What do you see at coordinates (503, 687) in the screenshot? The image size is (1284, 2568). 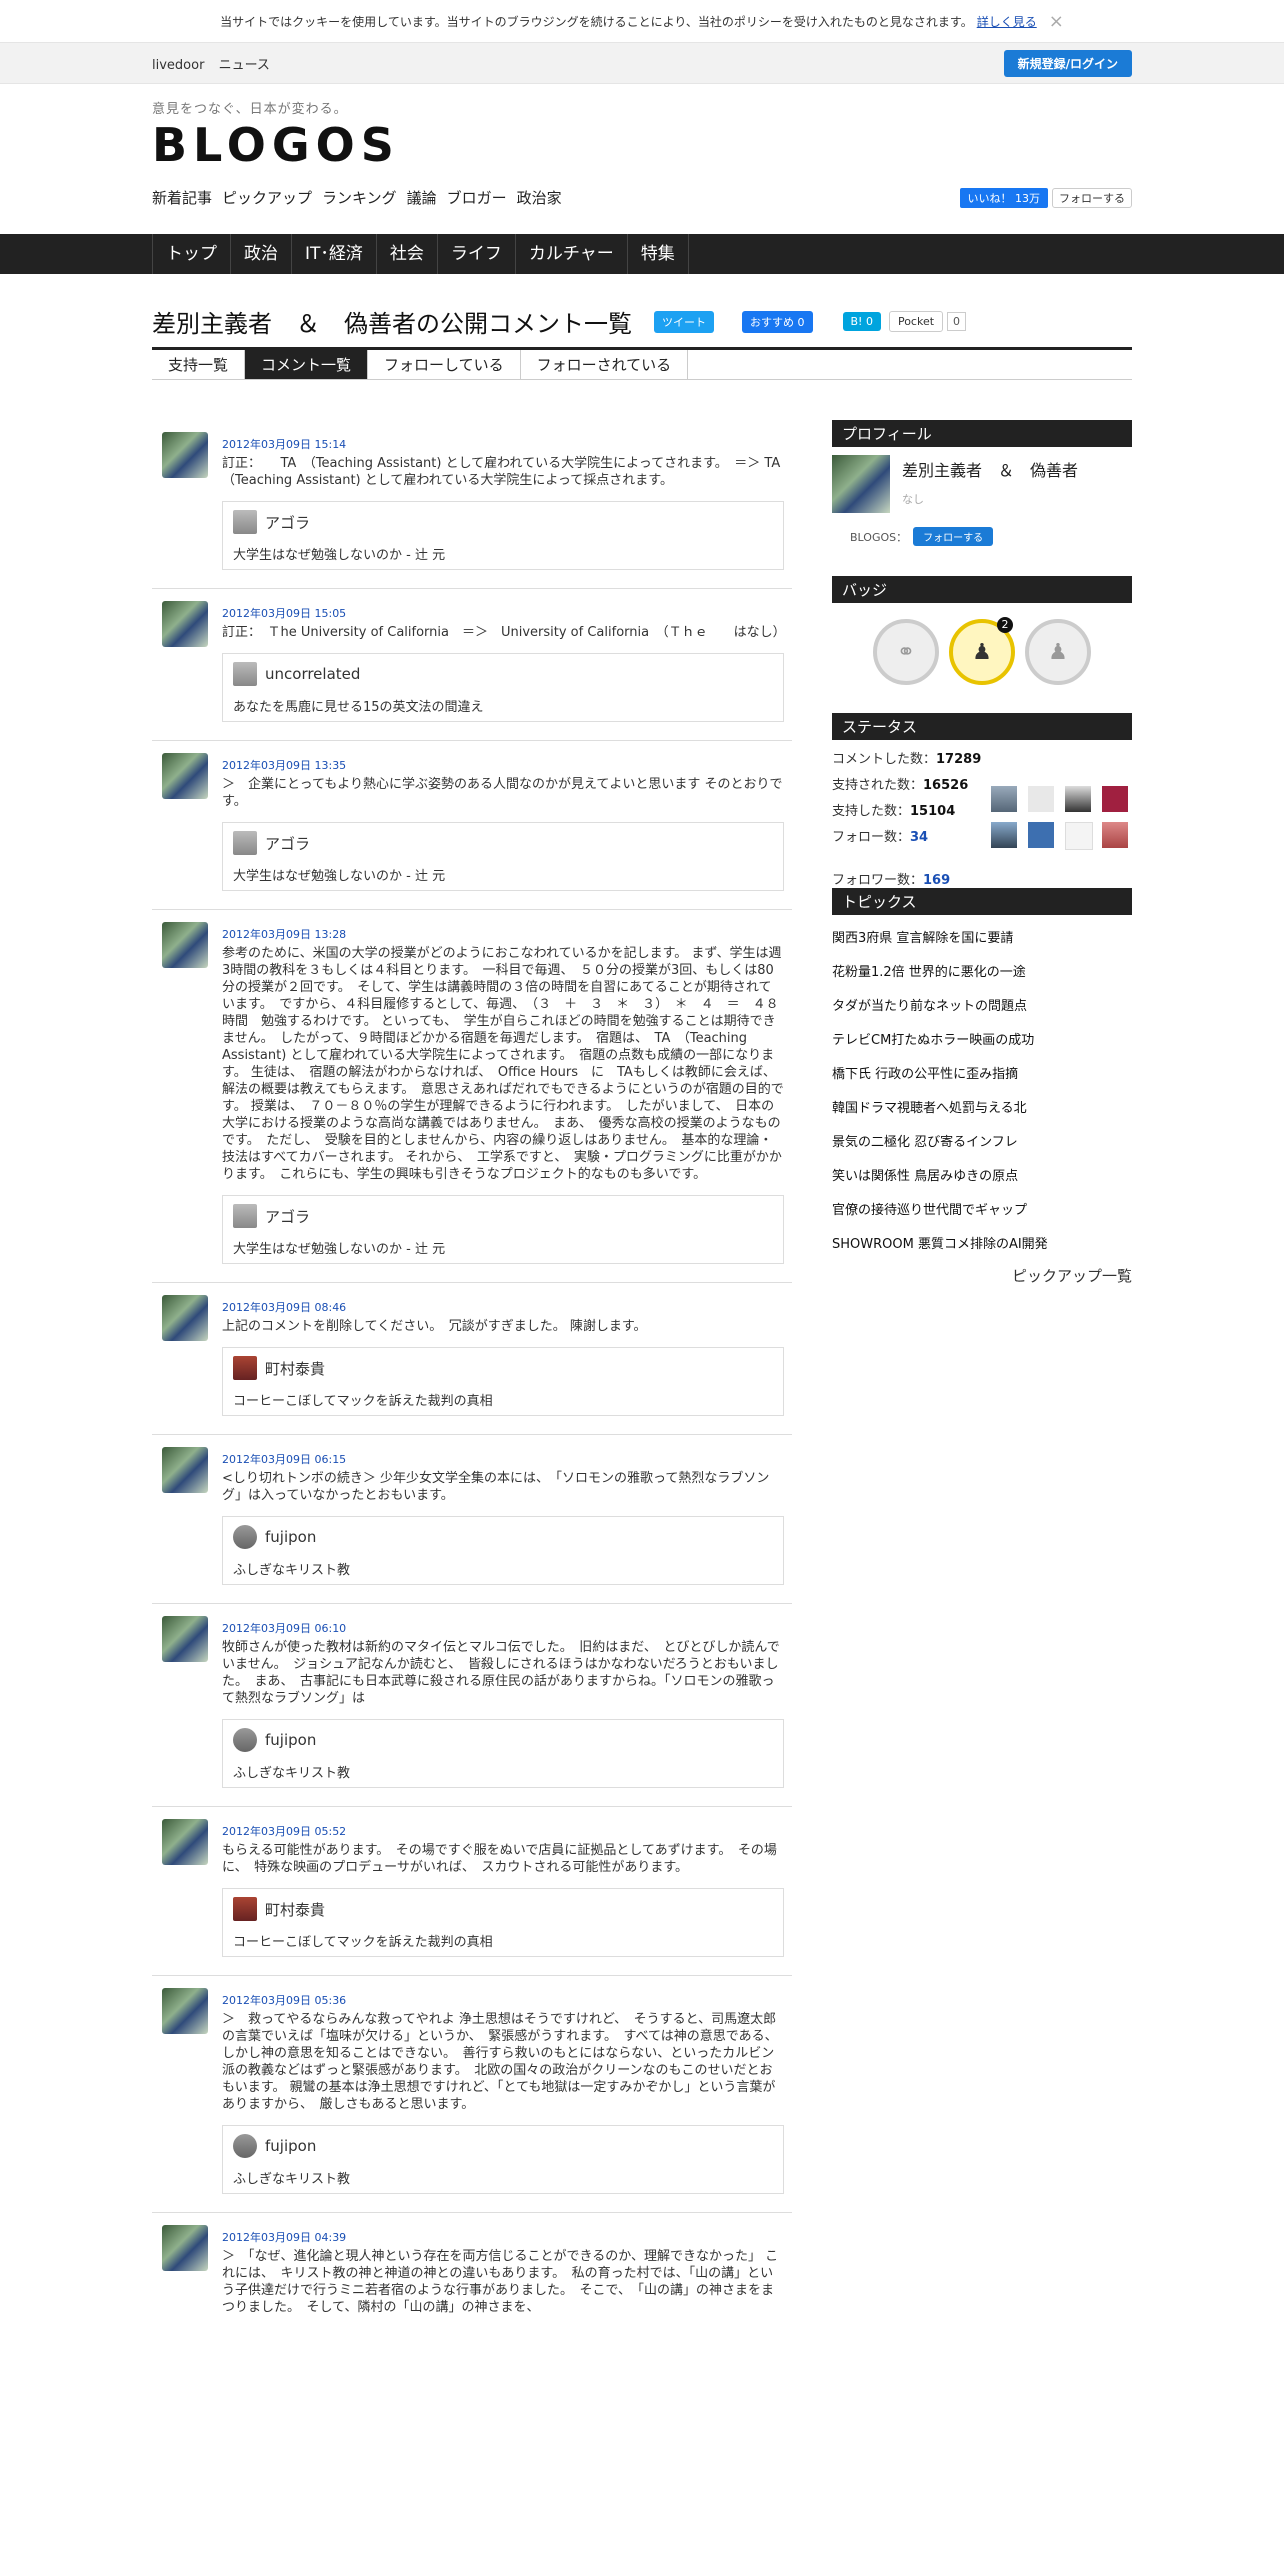 I see `article-ref: uncorrelated あなたを馬鹿に見せる15の英文法の間違え` at bounding box center [503, 687].